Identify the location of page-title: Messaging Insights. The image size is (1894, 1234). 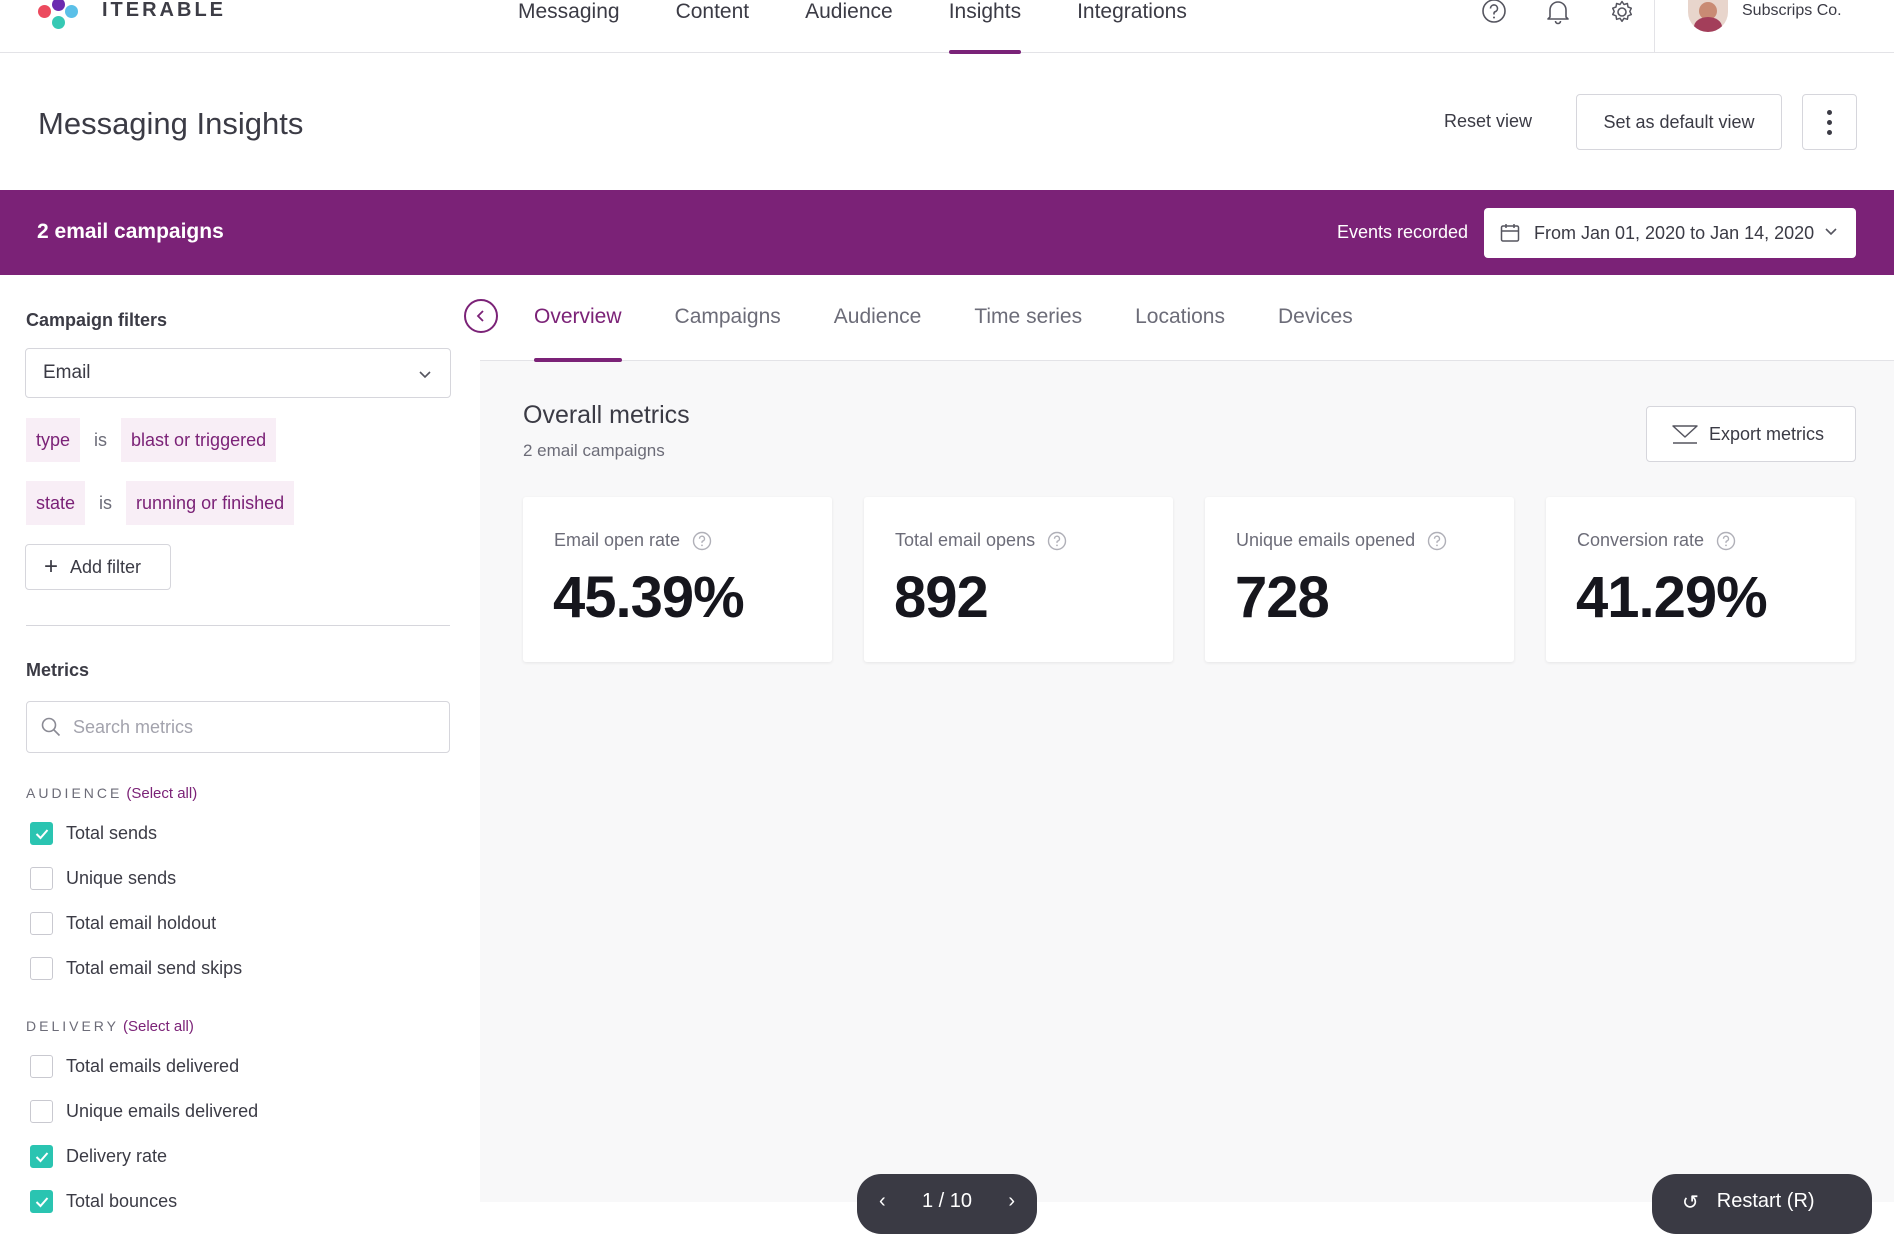
(171, 123).